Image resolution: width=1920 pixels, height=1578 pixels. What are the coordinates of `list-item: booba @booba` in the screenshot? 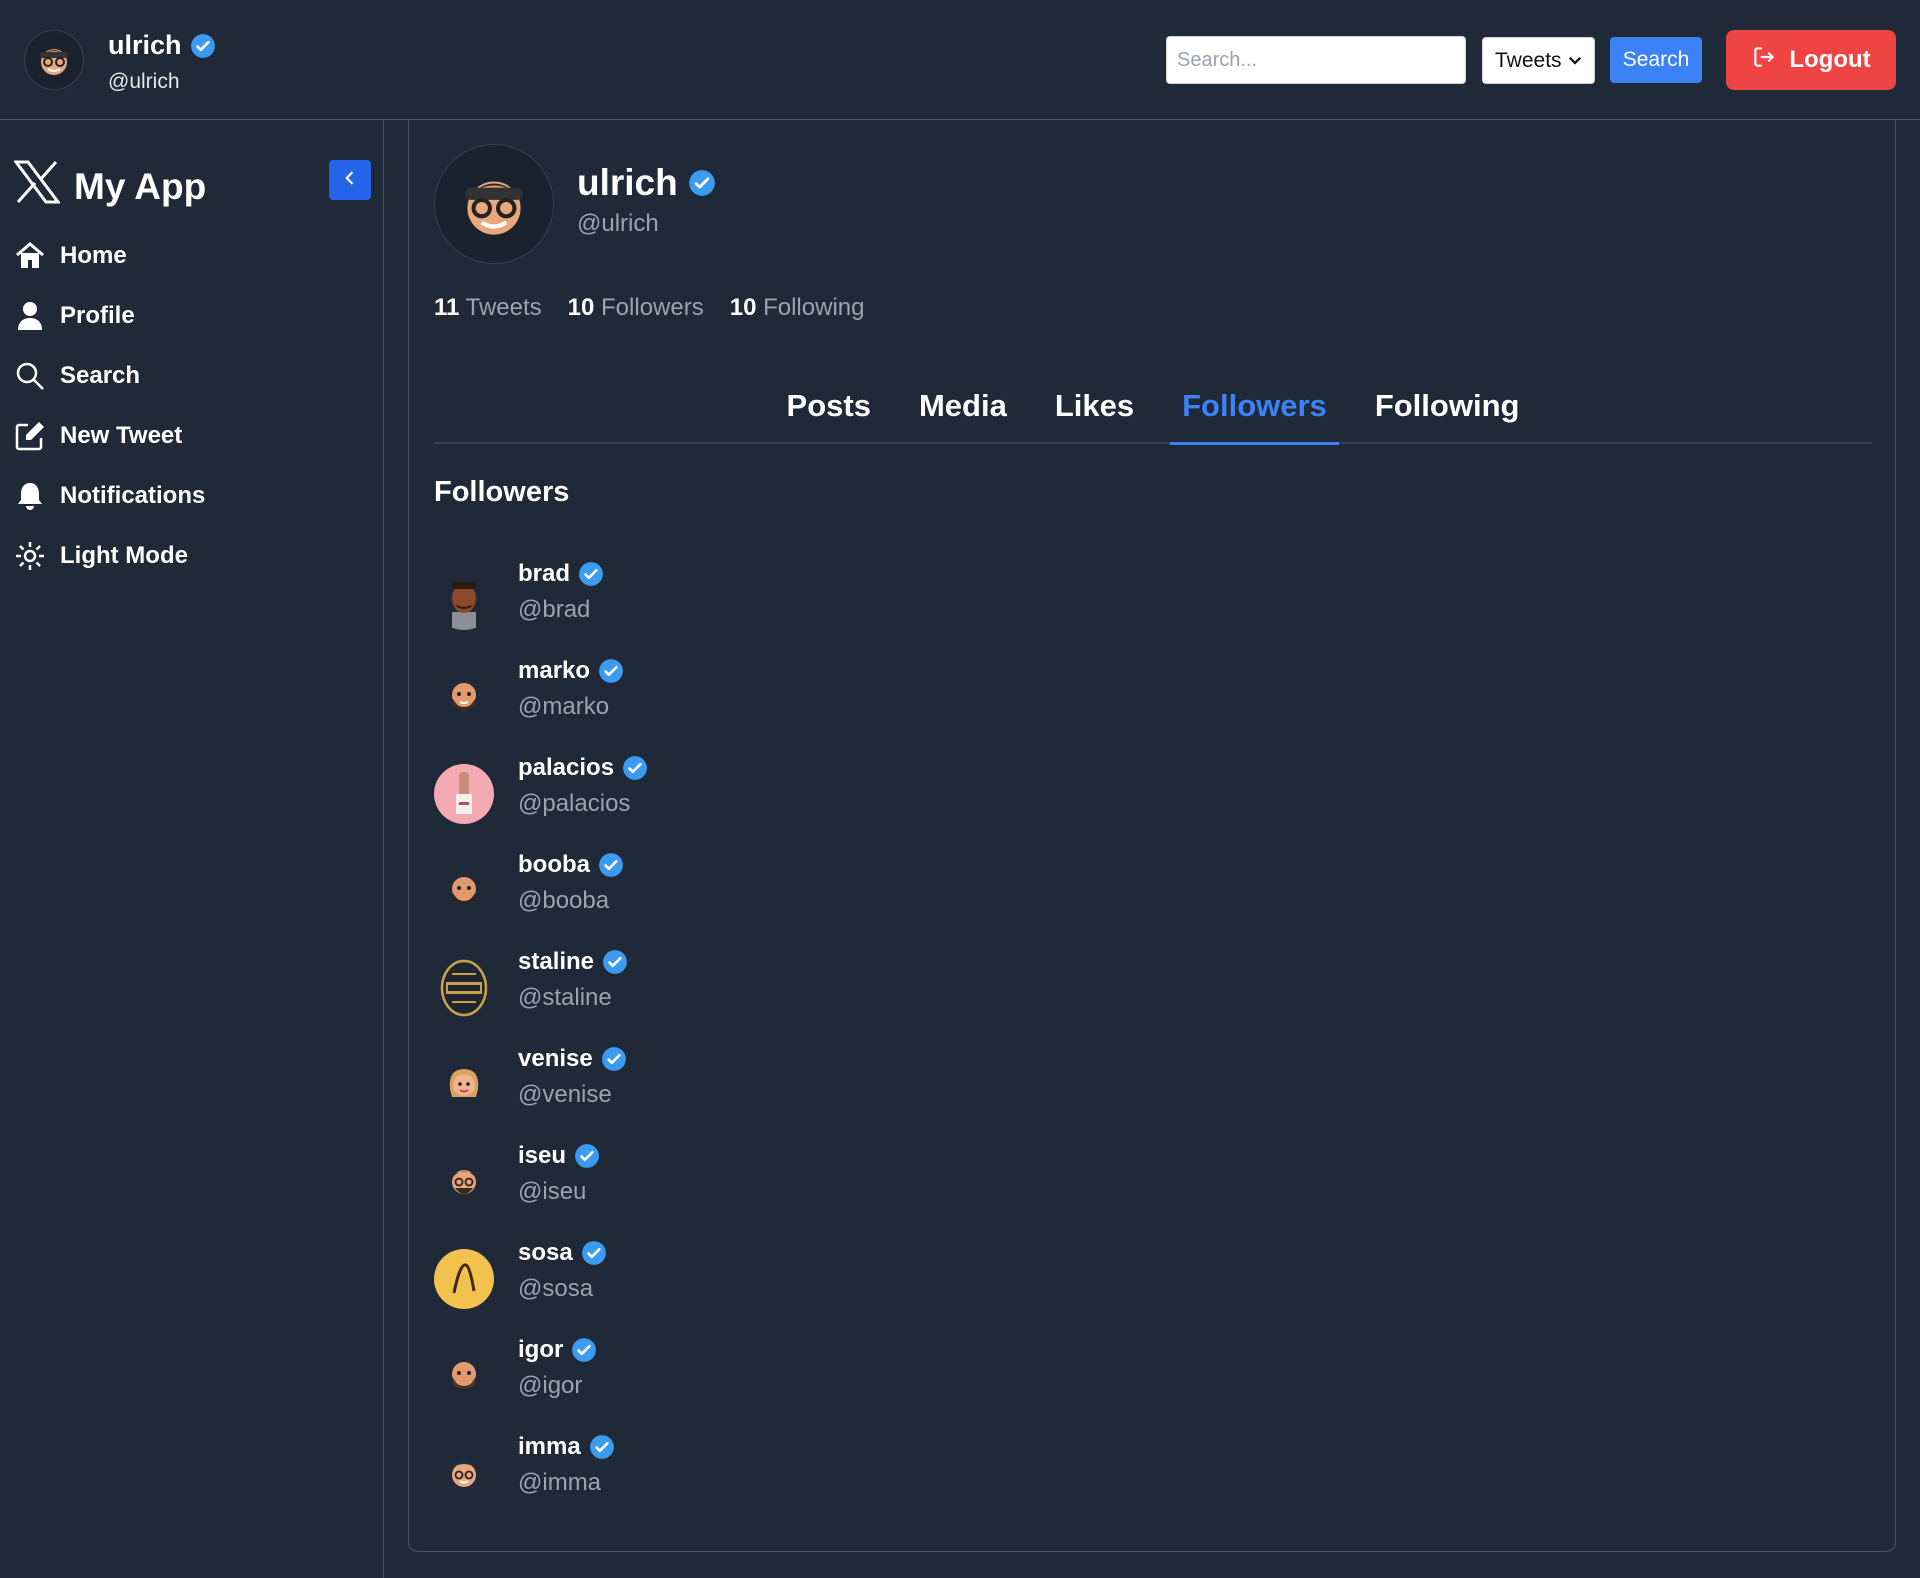 It's located at (734, 899).